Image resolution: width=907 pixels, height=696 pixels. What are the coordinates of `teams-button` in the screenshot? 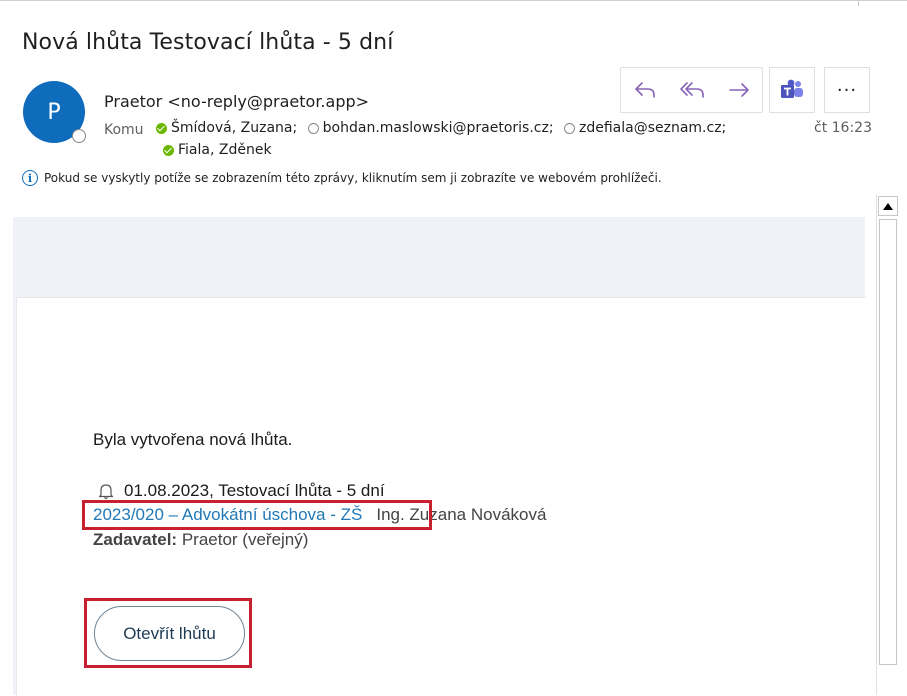 It's located at (792, 90).